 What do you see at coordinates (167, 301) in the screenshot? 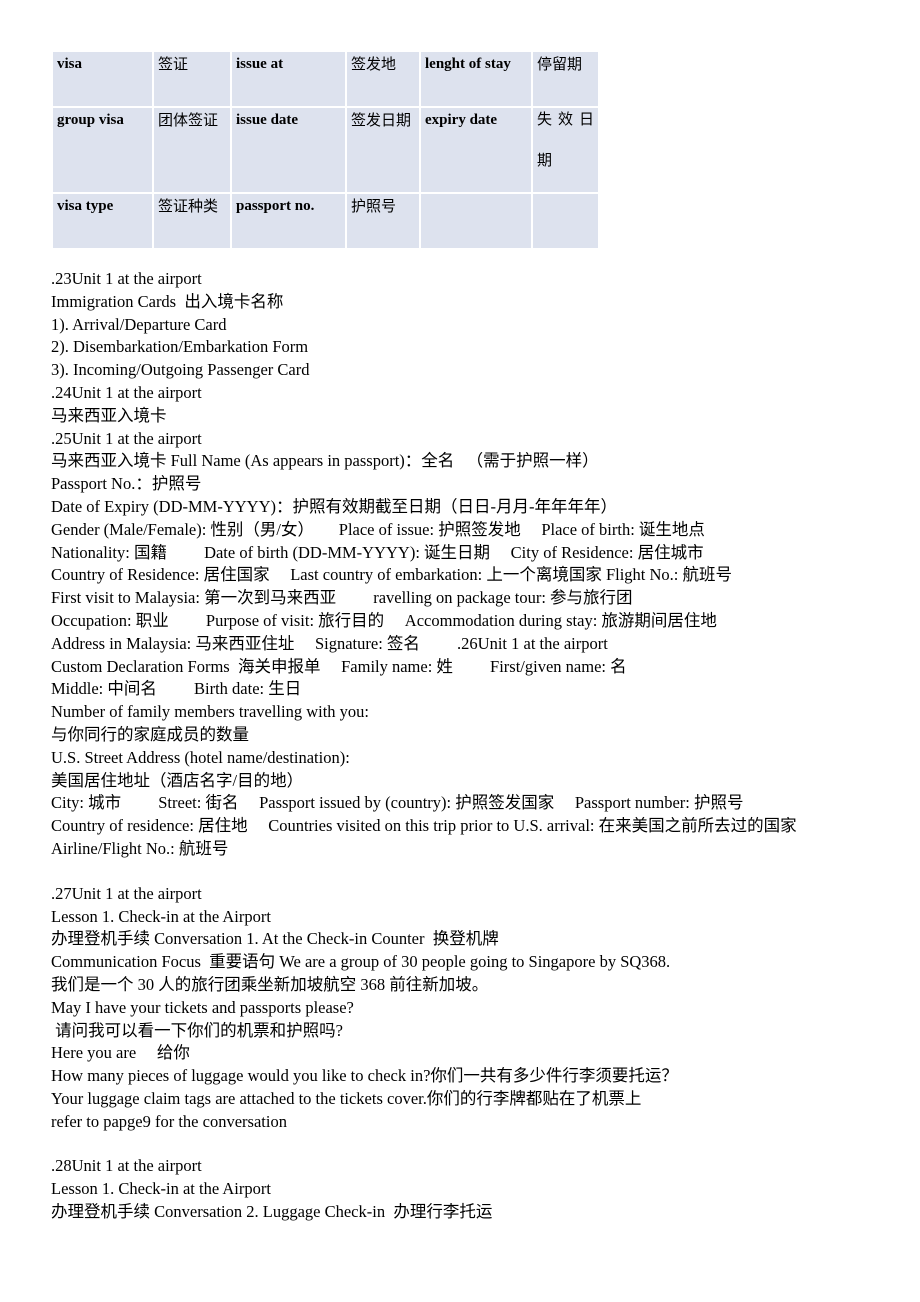
I see `text-line: Immigration Cards 出入境卡名称` at bounding box center [167, 301].